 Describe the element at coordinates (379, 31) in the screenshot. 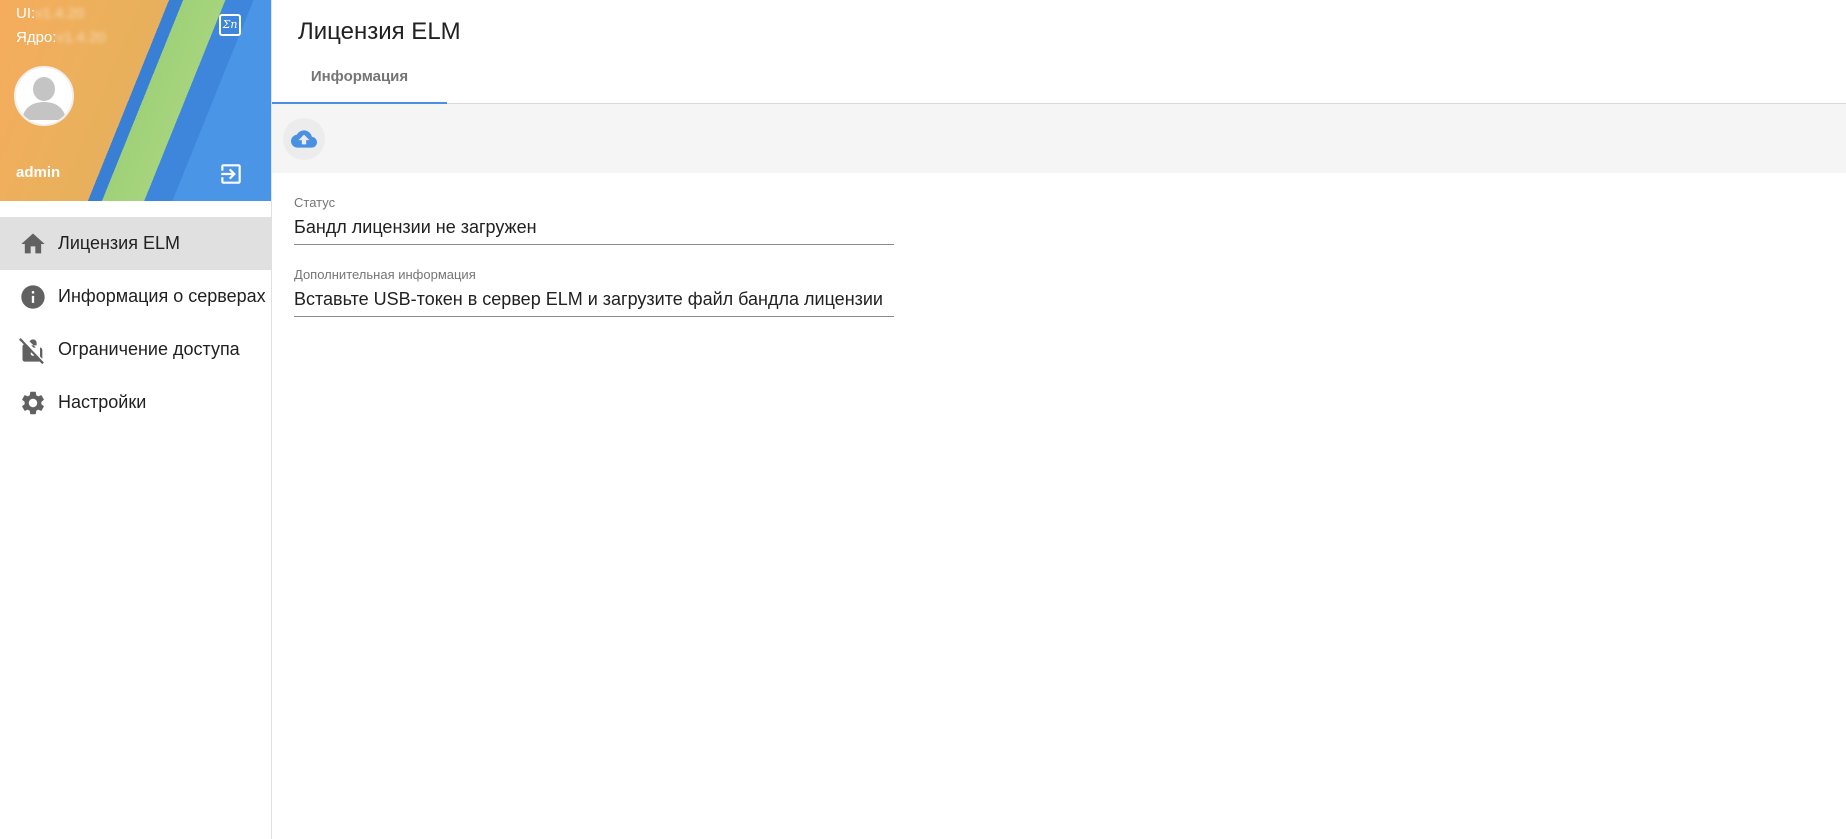

I see `page-title: Лицензия ELM` at that location.